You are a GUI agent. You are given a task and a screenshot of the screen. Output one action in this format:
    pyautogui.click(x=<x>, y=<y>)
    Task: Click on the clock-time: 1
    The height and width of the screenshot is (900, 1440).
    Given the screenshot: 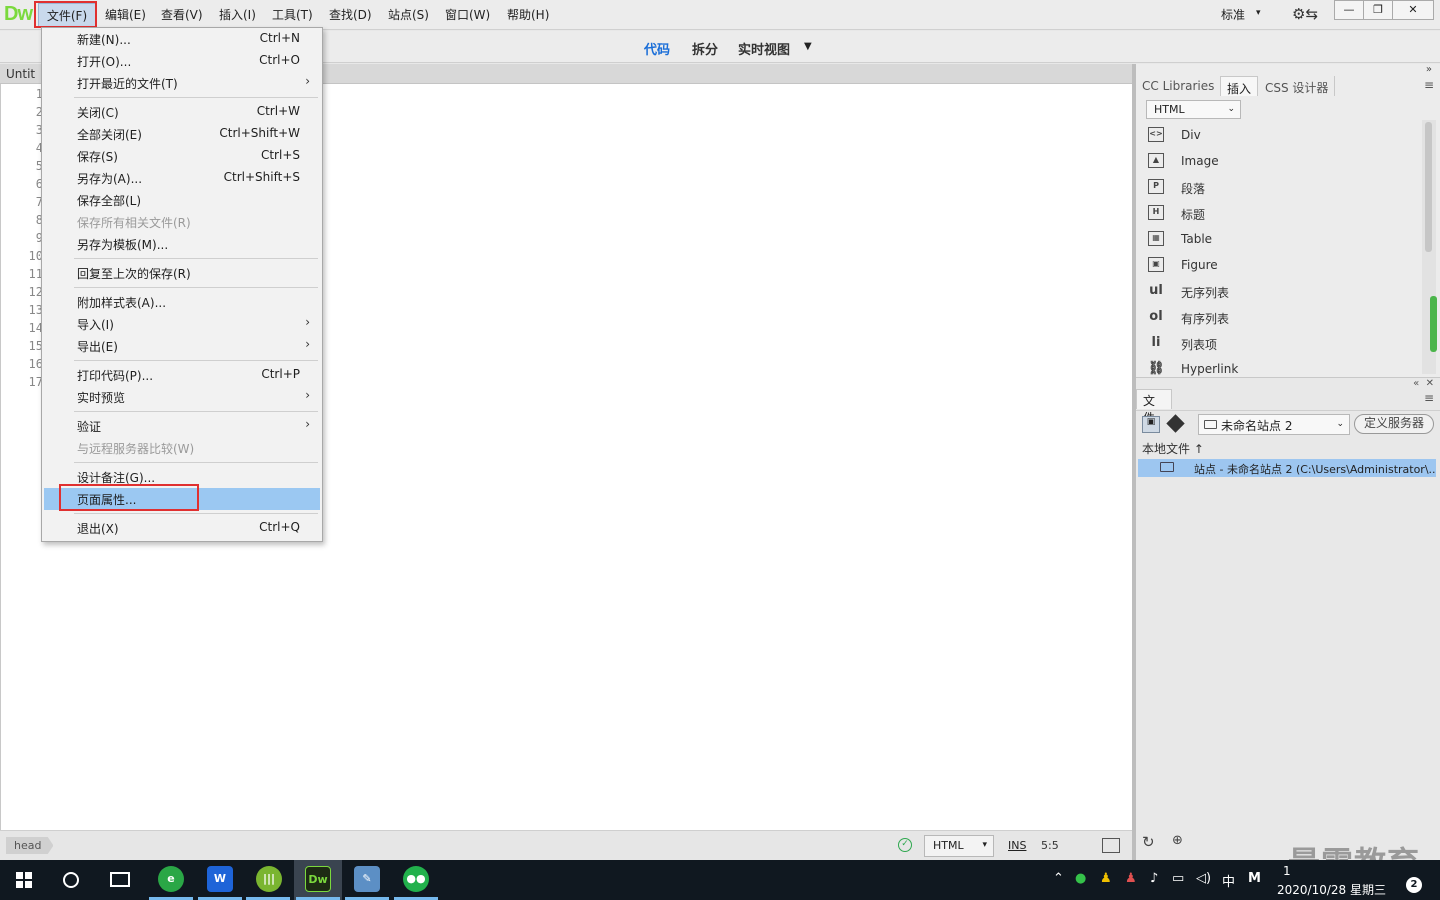 What is the action you would take?
    pyautogui.click(x=1287, y=871)
    